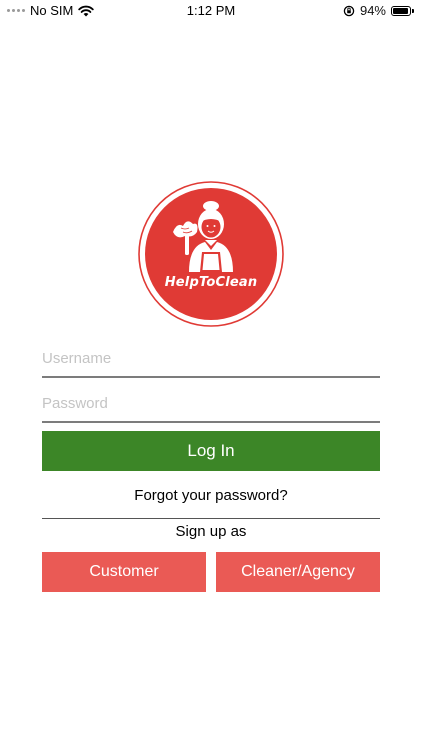 Image resolution: width=422 pixels, height=750 pixels. I want to click on divider, so click(211, 518).